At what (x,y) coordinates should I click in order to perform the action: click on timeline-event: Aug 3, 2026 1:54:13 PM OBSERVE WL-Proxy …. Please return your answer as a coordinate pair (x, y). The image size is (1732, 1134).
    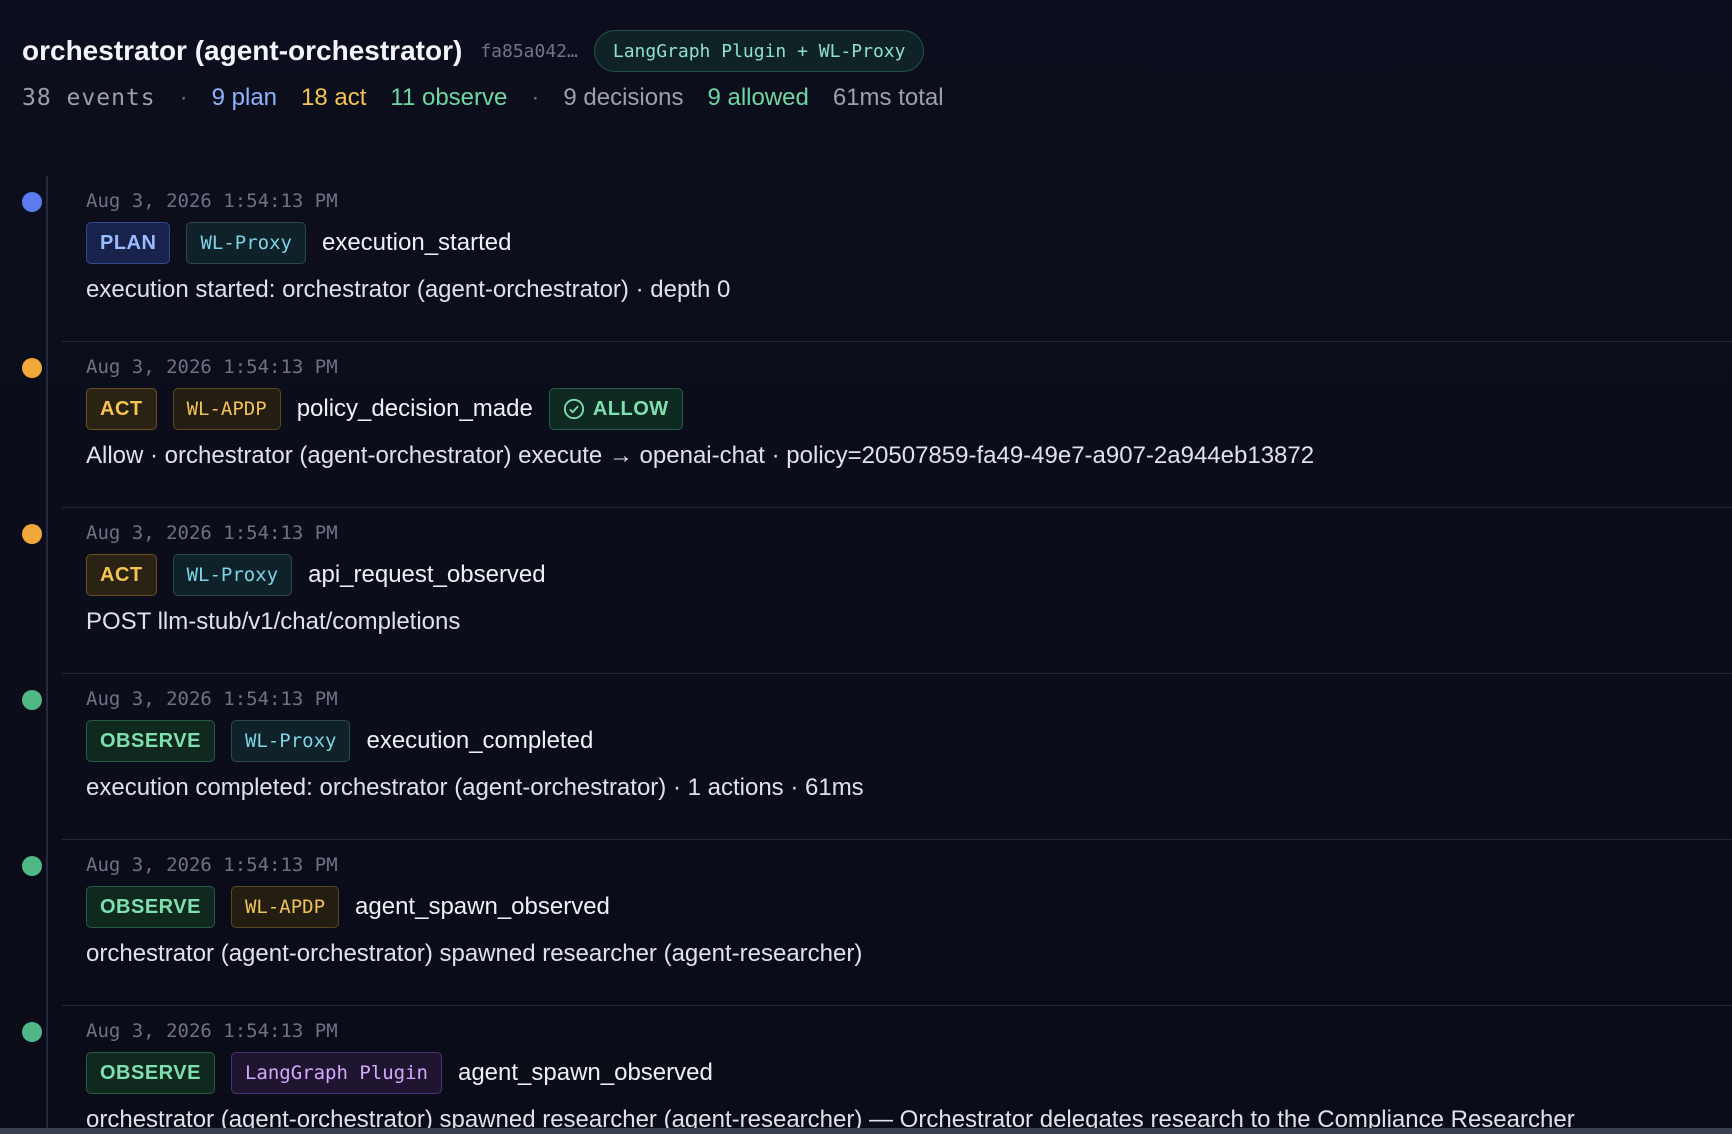
    Looking at the image, I should click on (866, 757).